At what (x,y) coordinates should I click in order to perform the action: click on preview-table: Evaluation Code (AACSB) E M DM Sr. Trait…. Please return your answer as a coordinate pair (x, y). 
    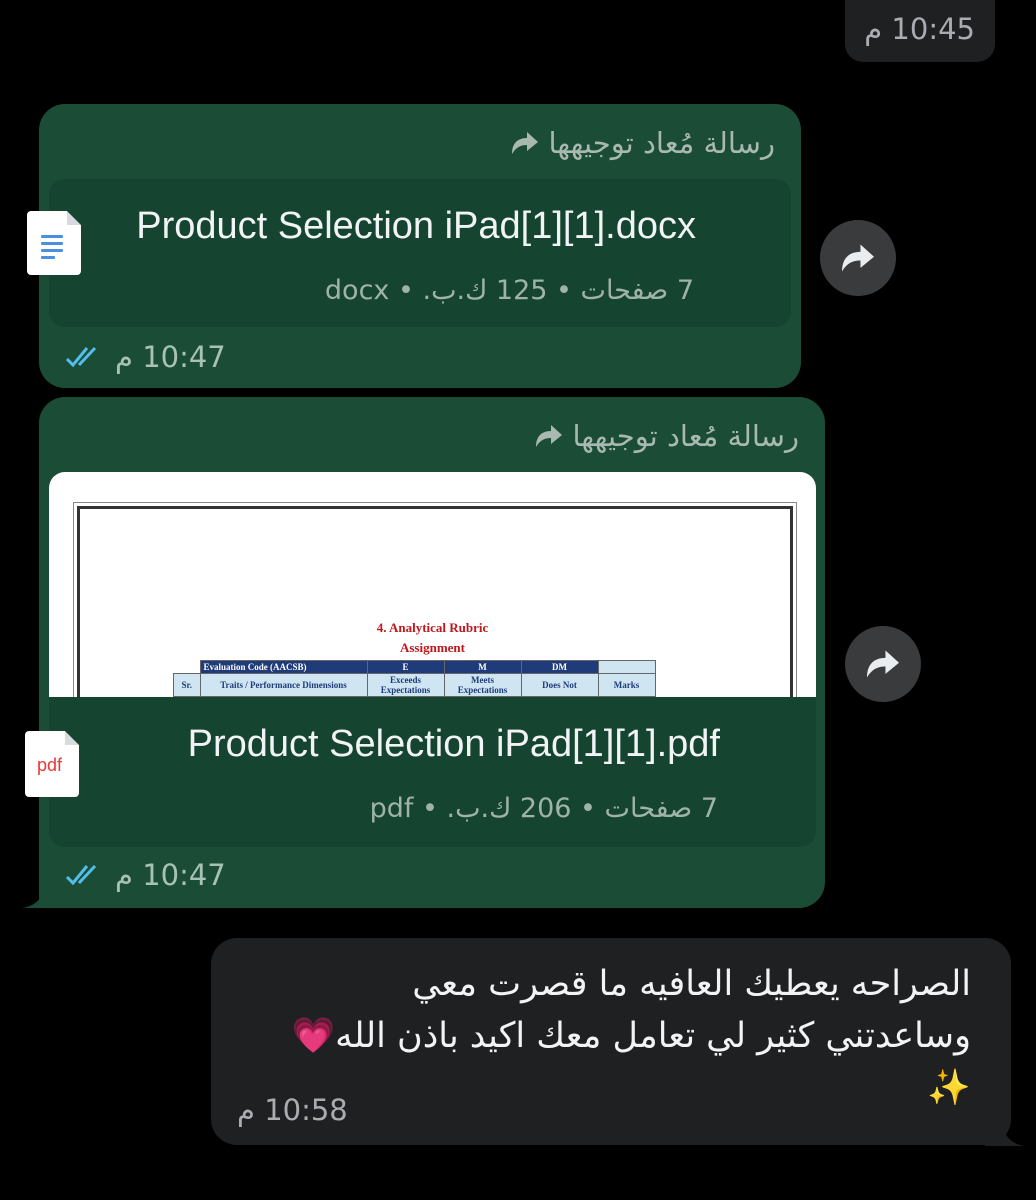
    Looking at the image, I should click on (414, 678).